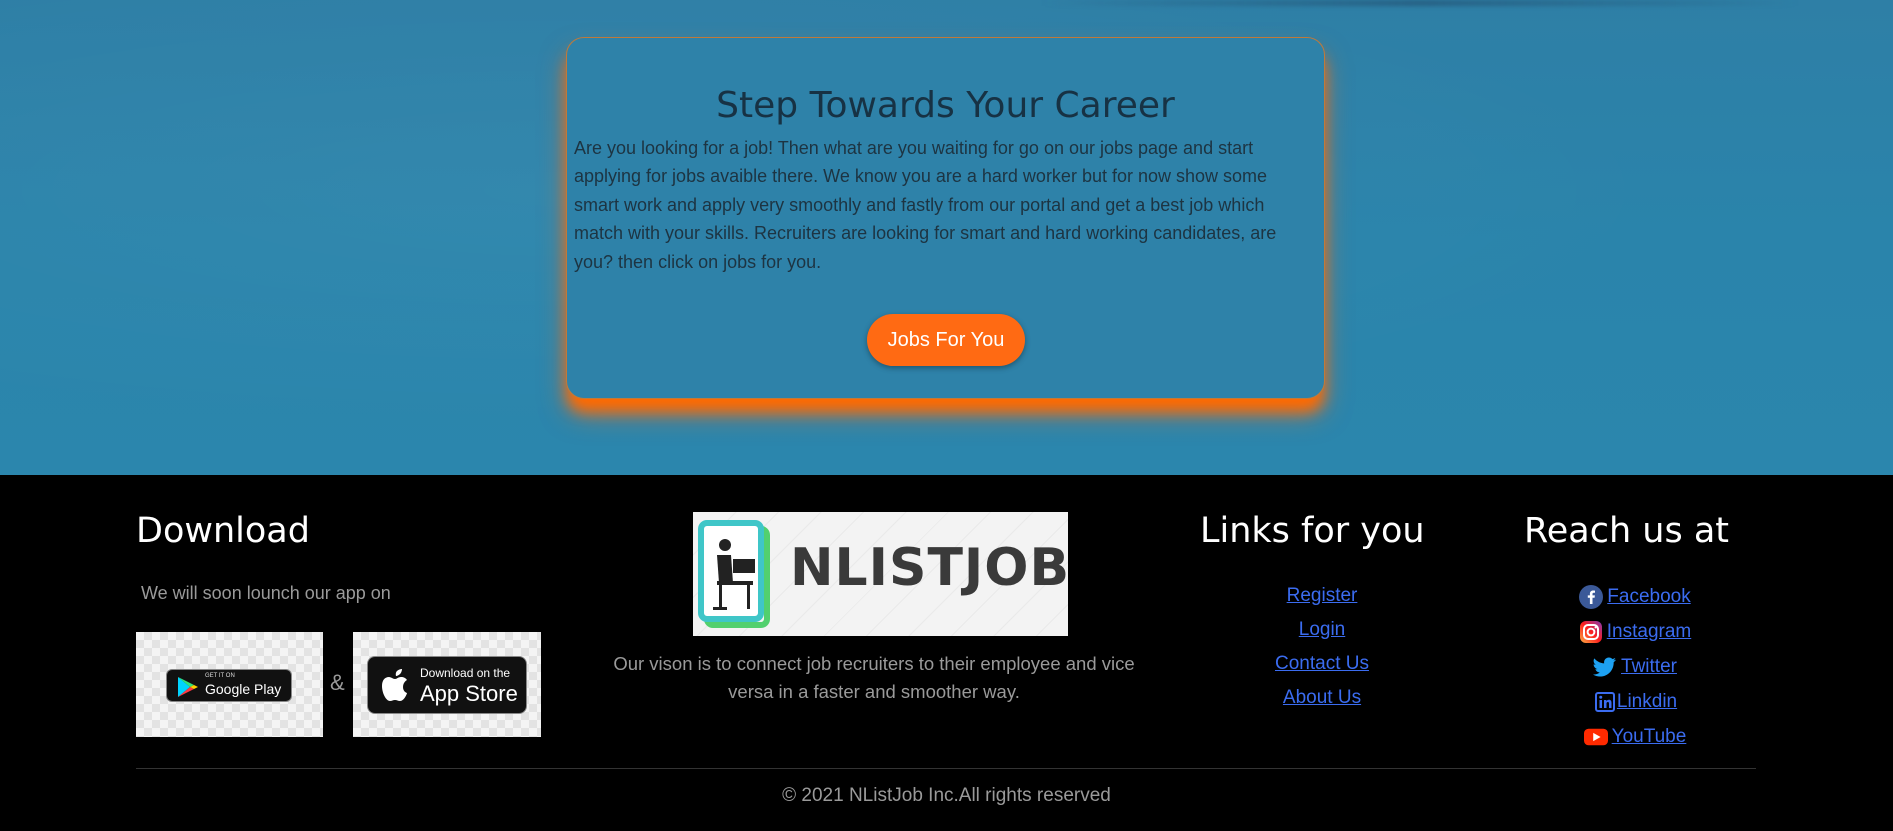 Image resolution: width=1893 pixels, height=831 pixels. I want to click on twitter-icon, so click(1605, 667).